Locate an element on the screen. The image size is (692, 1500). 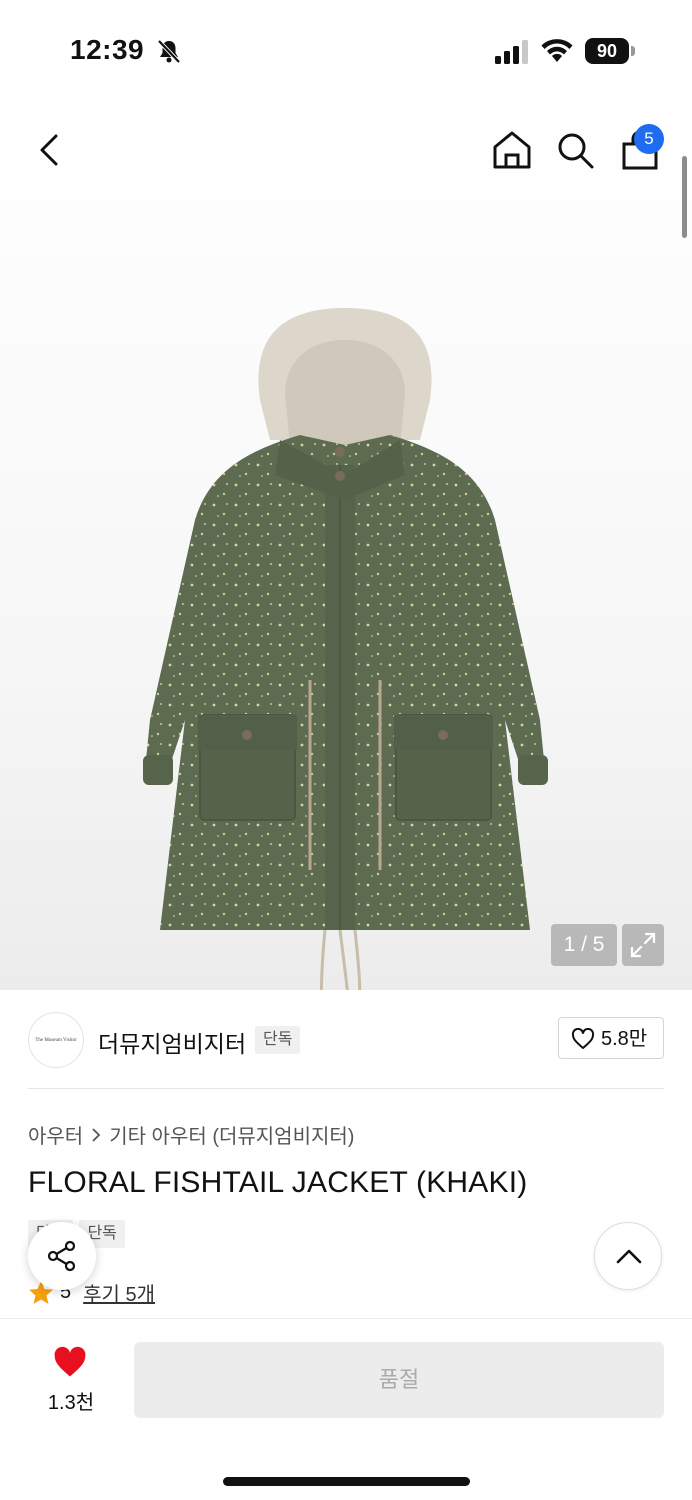
product-title: FLORAL FISHTAIL JACKET (KHAKI) is located at coordinates (278, 1182).